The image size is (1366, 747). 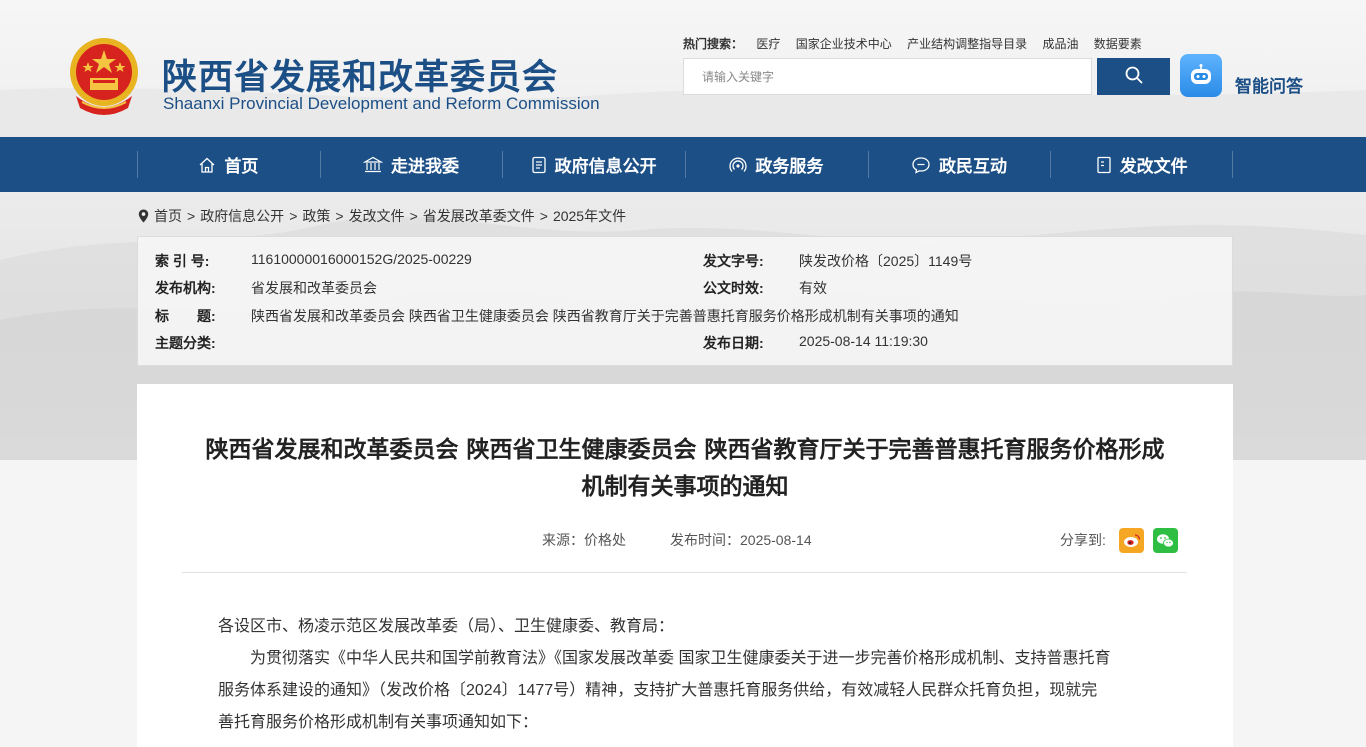 What do you see at coordinates (446, 626) in the screenshot?
I see `article-greeting: 各设区市、杨凌示范区发展改革委（局）、卫生健康委、教育局：` at bounding box center [446, 626].